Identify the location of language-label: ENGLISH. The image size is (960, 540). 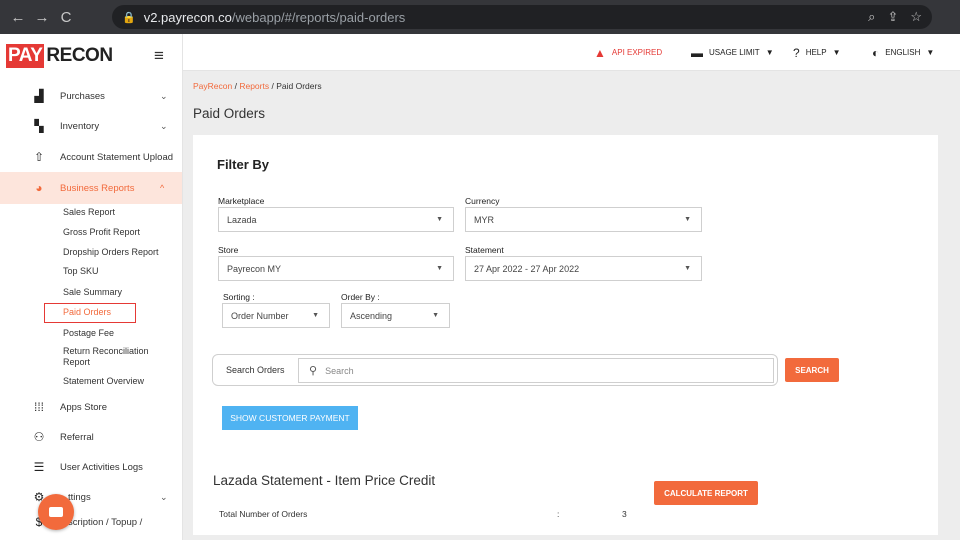
(903, 52).